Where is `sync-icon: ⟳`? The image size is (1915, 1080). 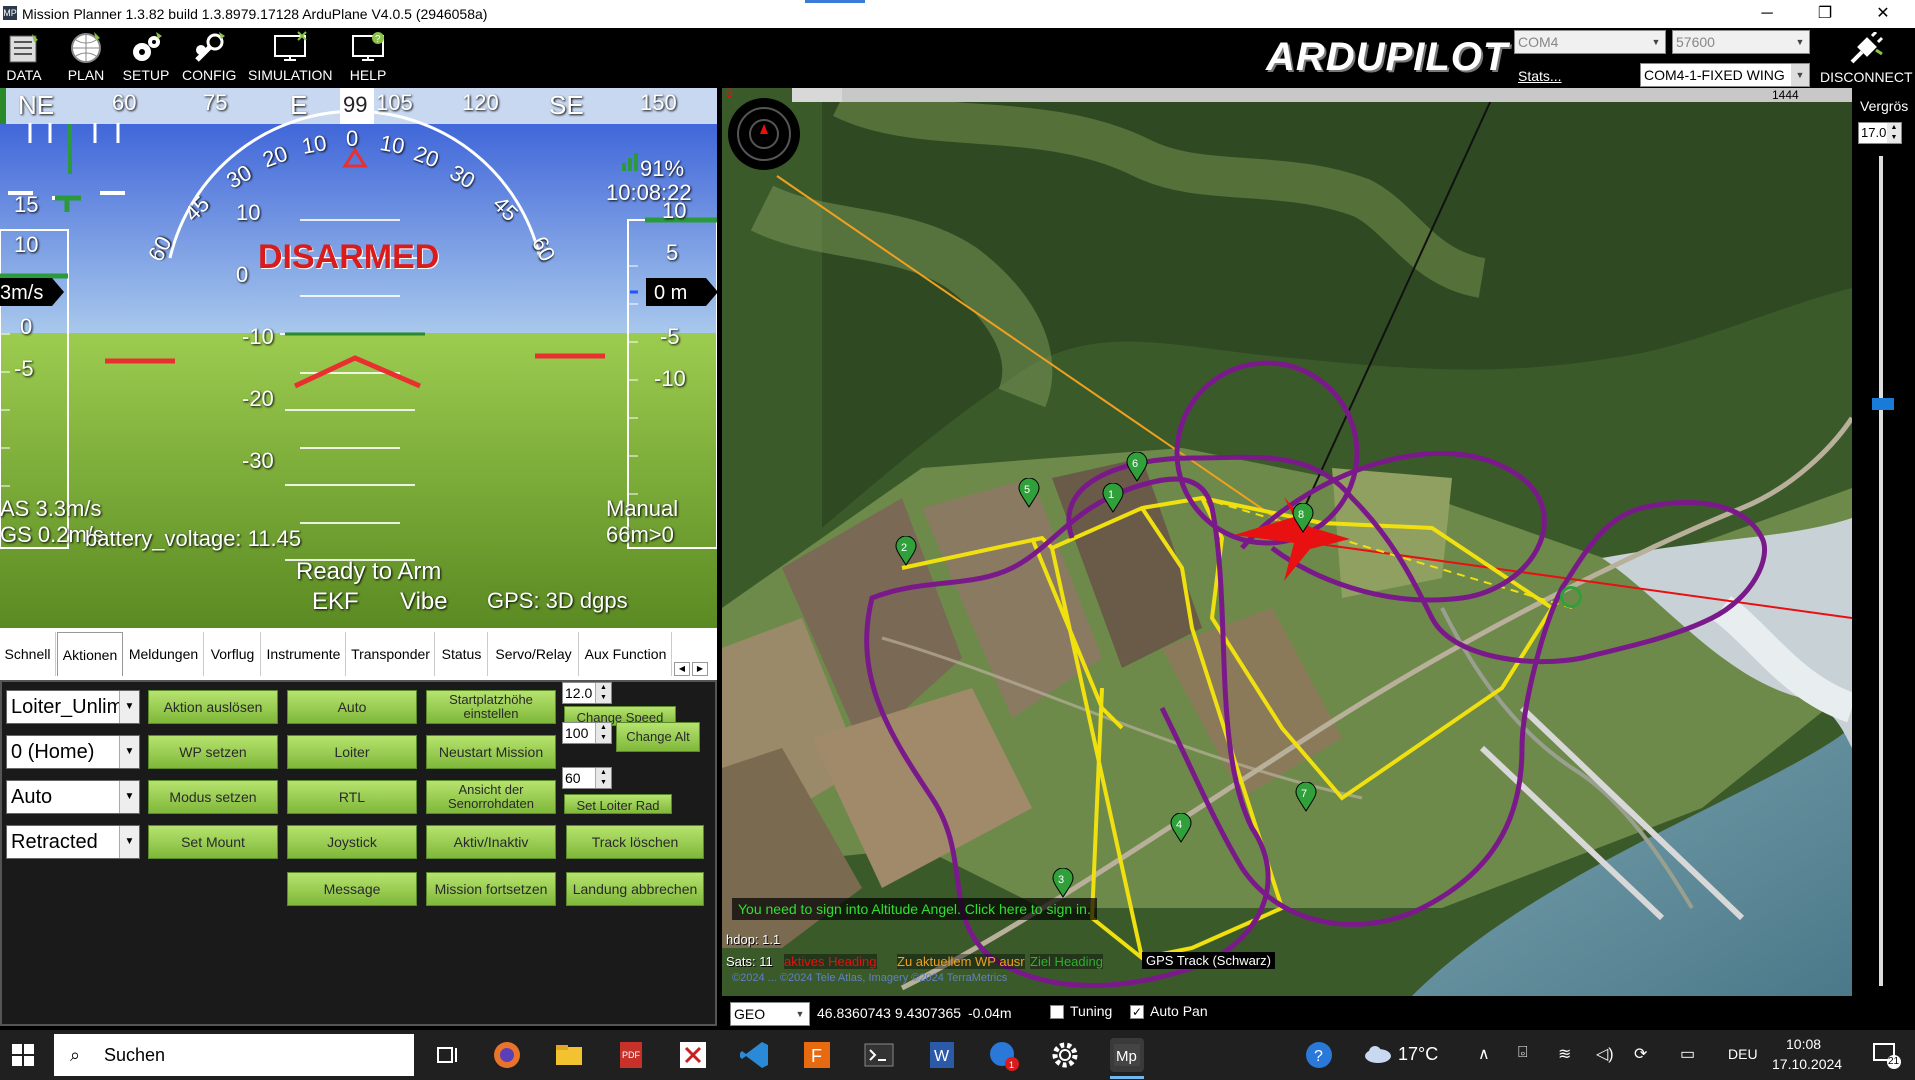 sync-icon: ⟳ is located at coordinates (1640, 1054).